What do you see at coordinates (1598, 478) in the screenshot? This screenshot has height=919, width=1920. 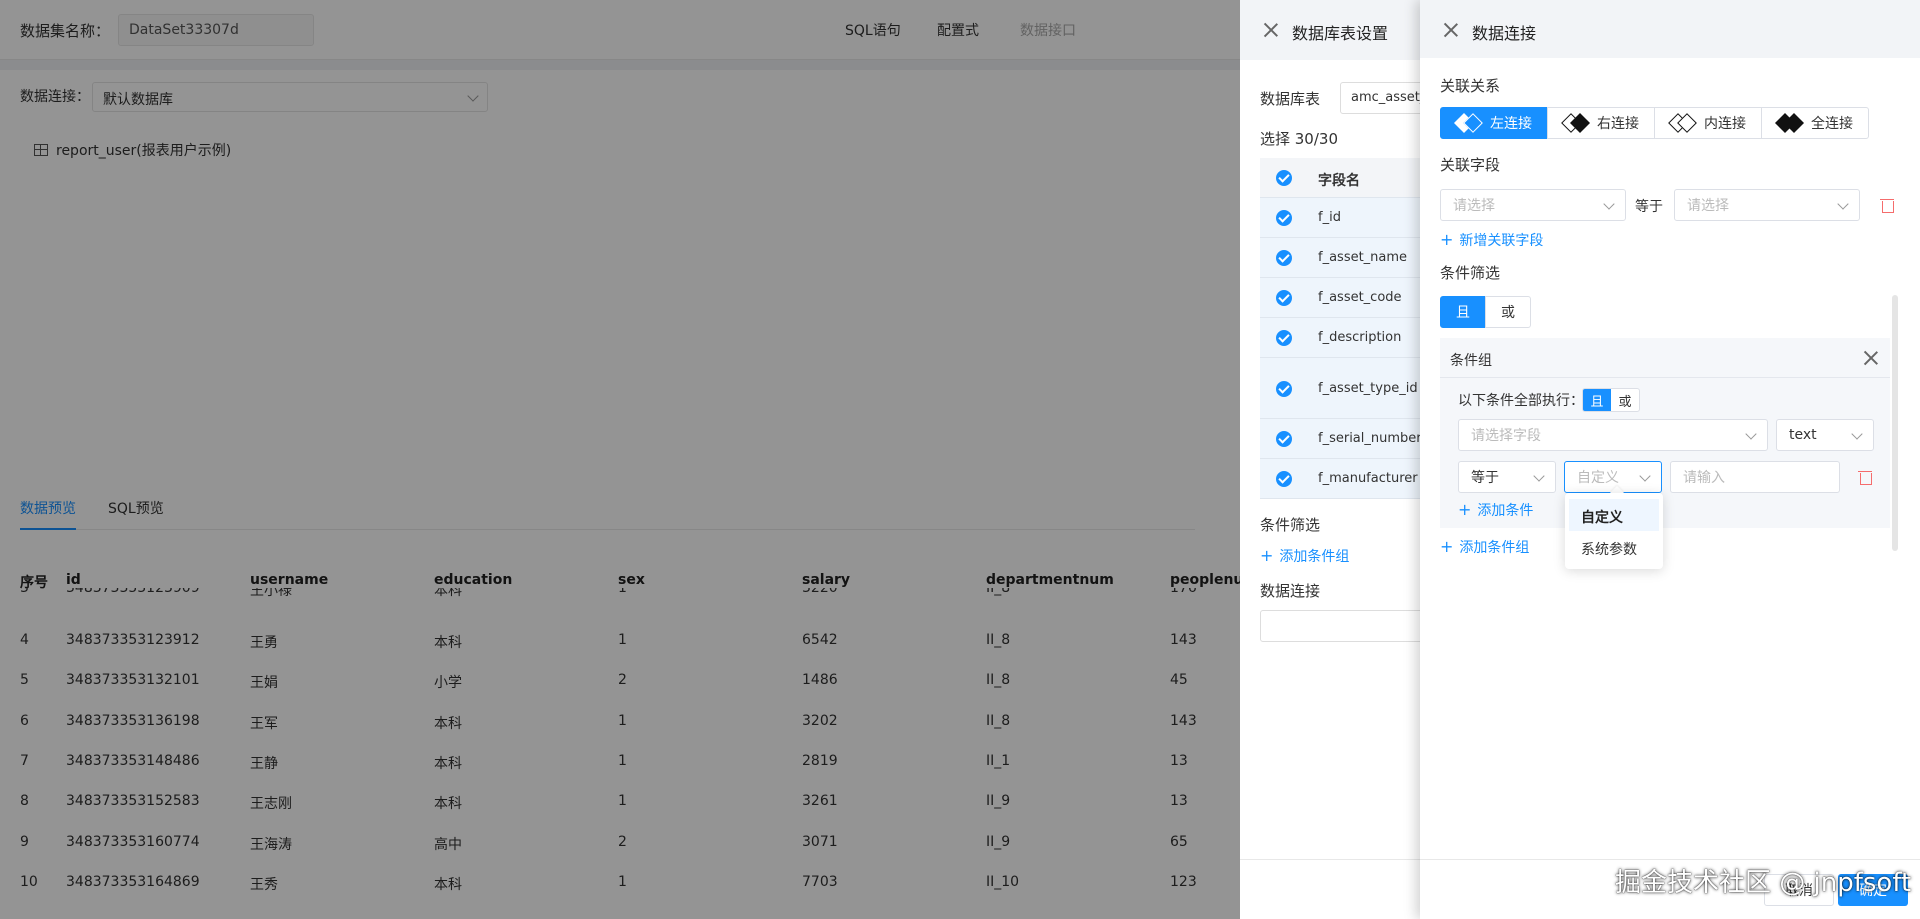 I see `value-type-placeholder: 自定义` at bounding box center [1598, 478].